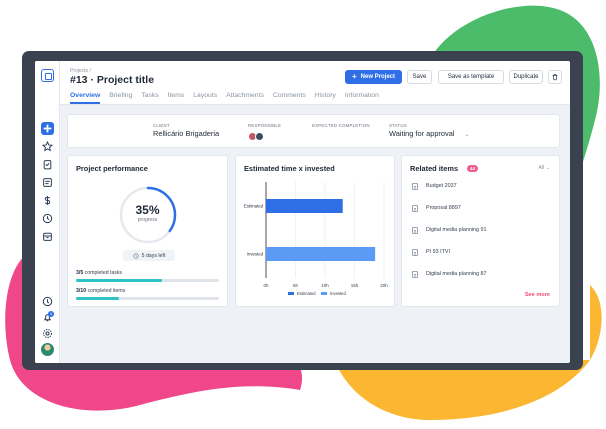  Describe the element at coordinates (254, 206) in the screenshot. I see `y-tick-label: Estimated` at that location.